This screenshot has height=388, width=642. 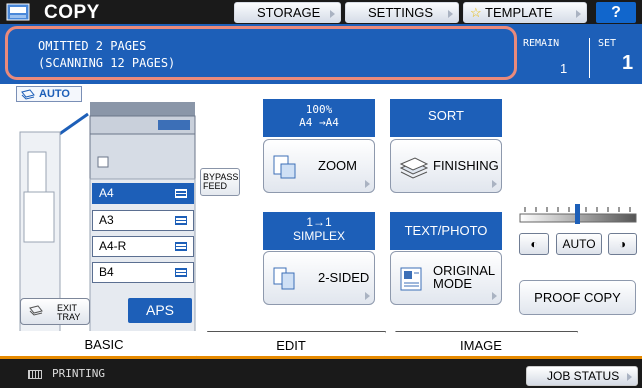 I want to click on two-sided-icon, so click(x=284, y=278).